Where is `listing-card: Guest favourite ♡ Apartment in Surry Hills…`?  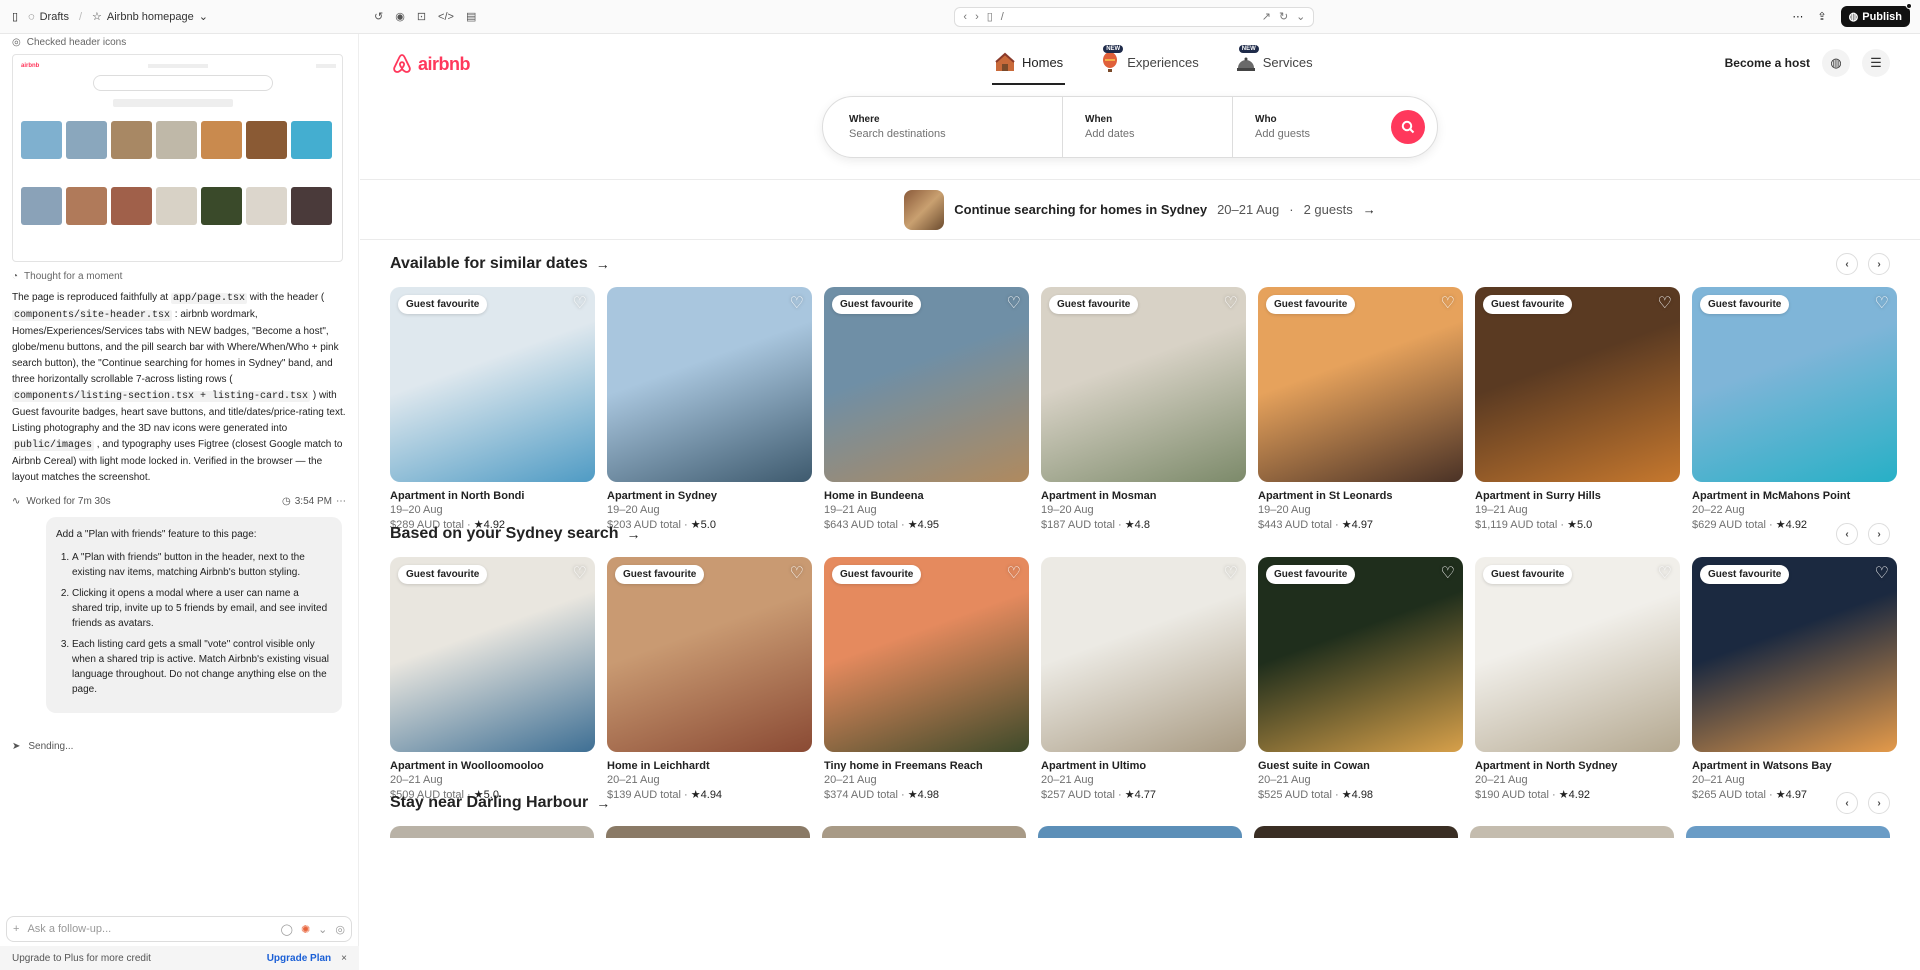
listing-card: Guest favourite ♡ Apartment in Surry Hills… is located at coordinates (1577, 409).